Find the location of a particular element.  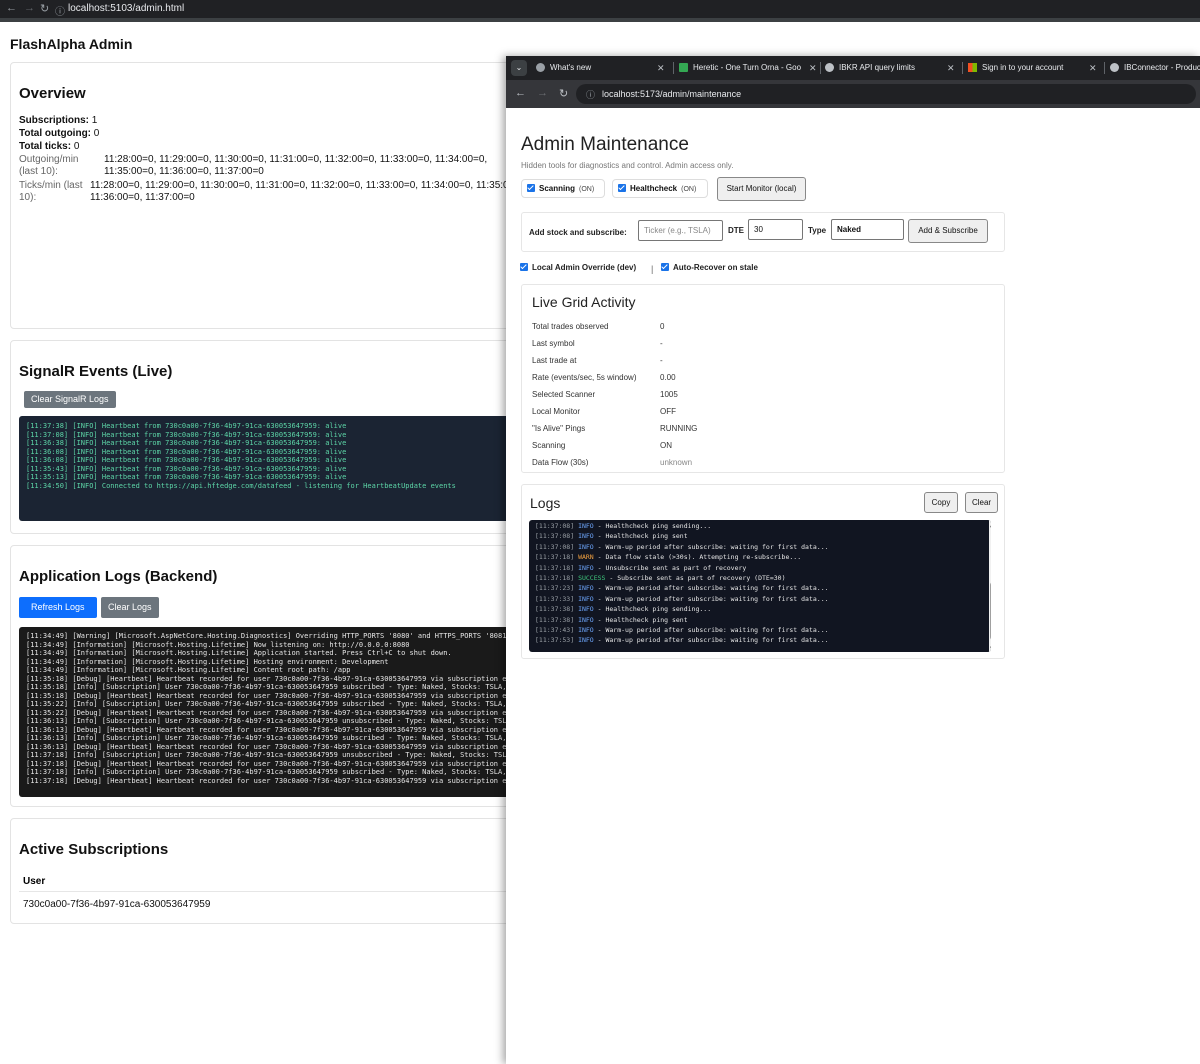

tab-ibconnector: IBConnector - Producti is located at coordinates (1155, 68).